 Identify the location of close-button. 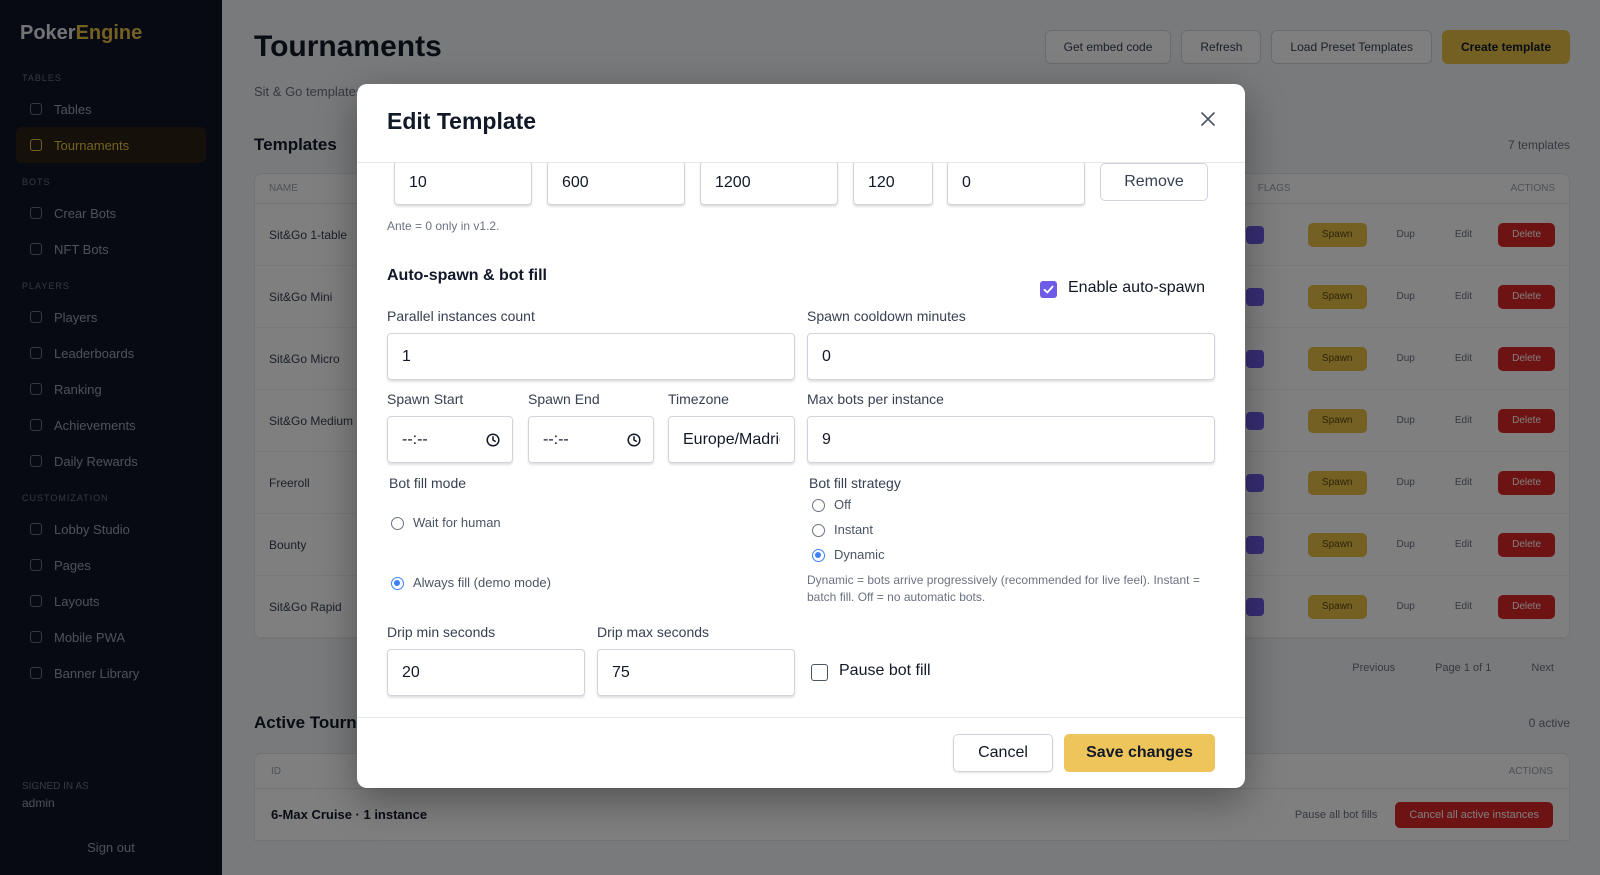
(1208, 119).